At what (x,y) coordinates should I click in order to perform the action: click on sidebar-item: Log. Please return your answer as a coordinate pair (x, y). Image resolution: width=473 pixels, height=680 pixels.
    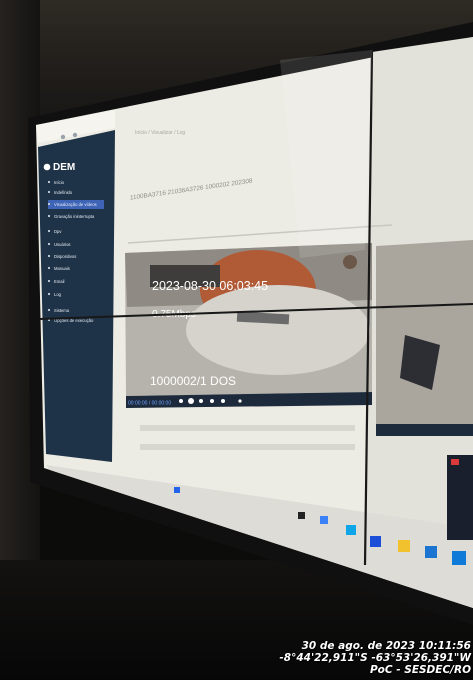
    Looking at the image, I should click on (58, 294).